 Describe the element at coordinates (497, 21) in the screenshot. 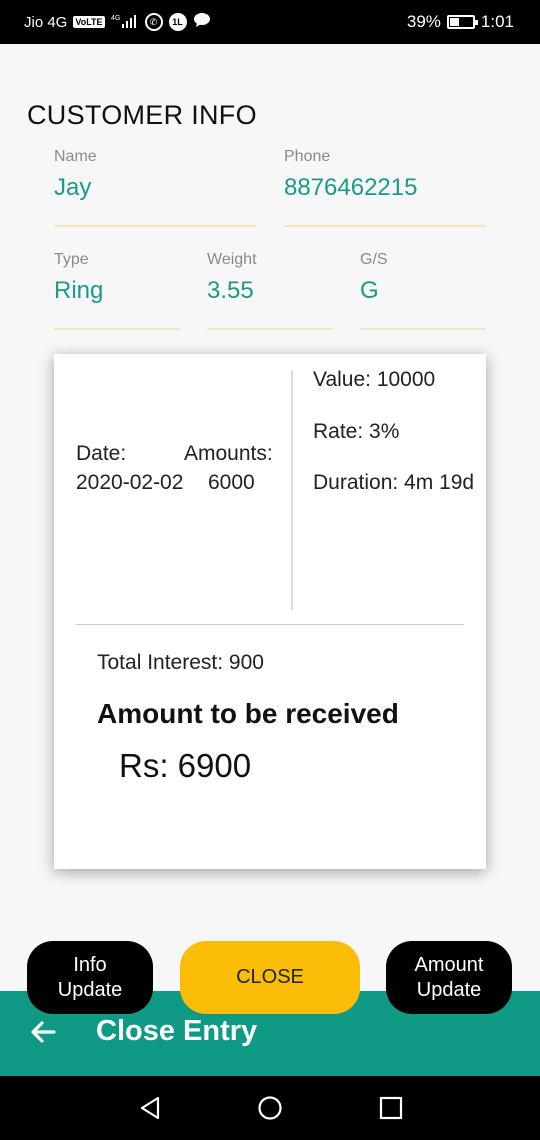

I see `clock: 1:01` at that location.